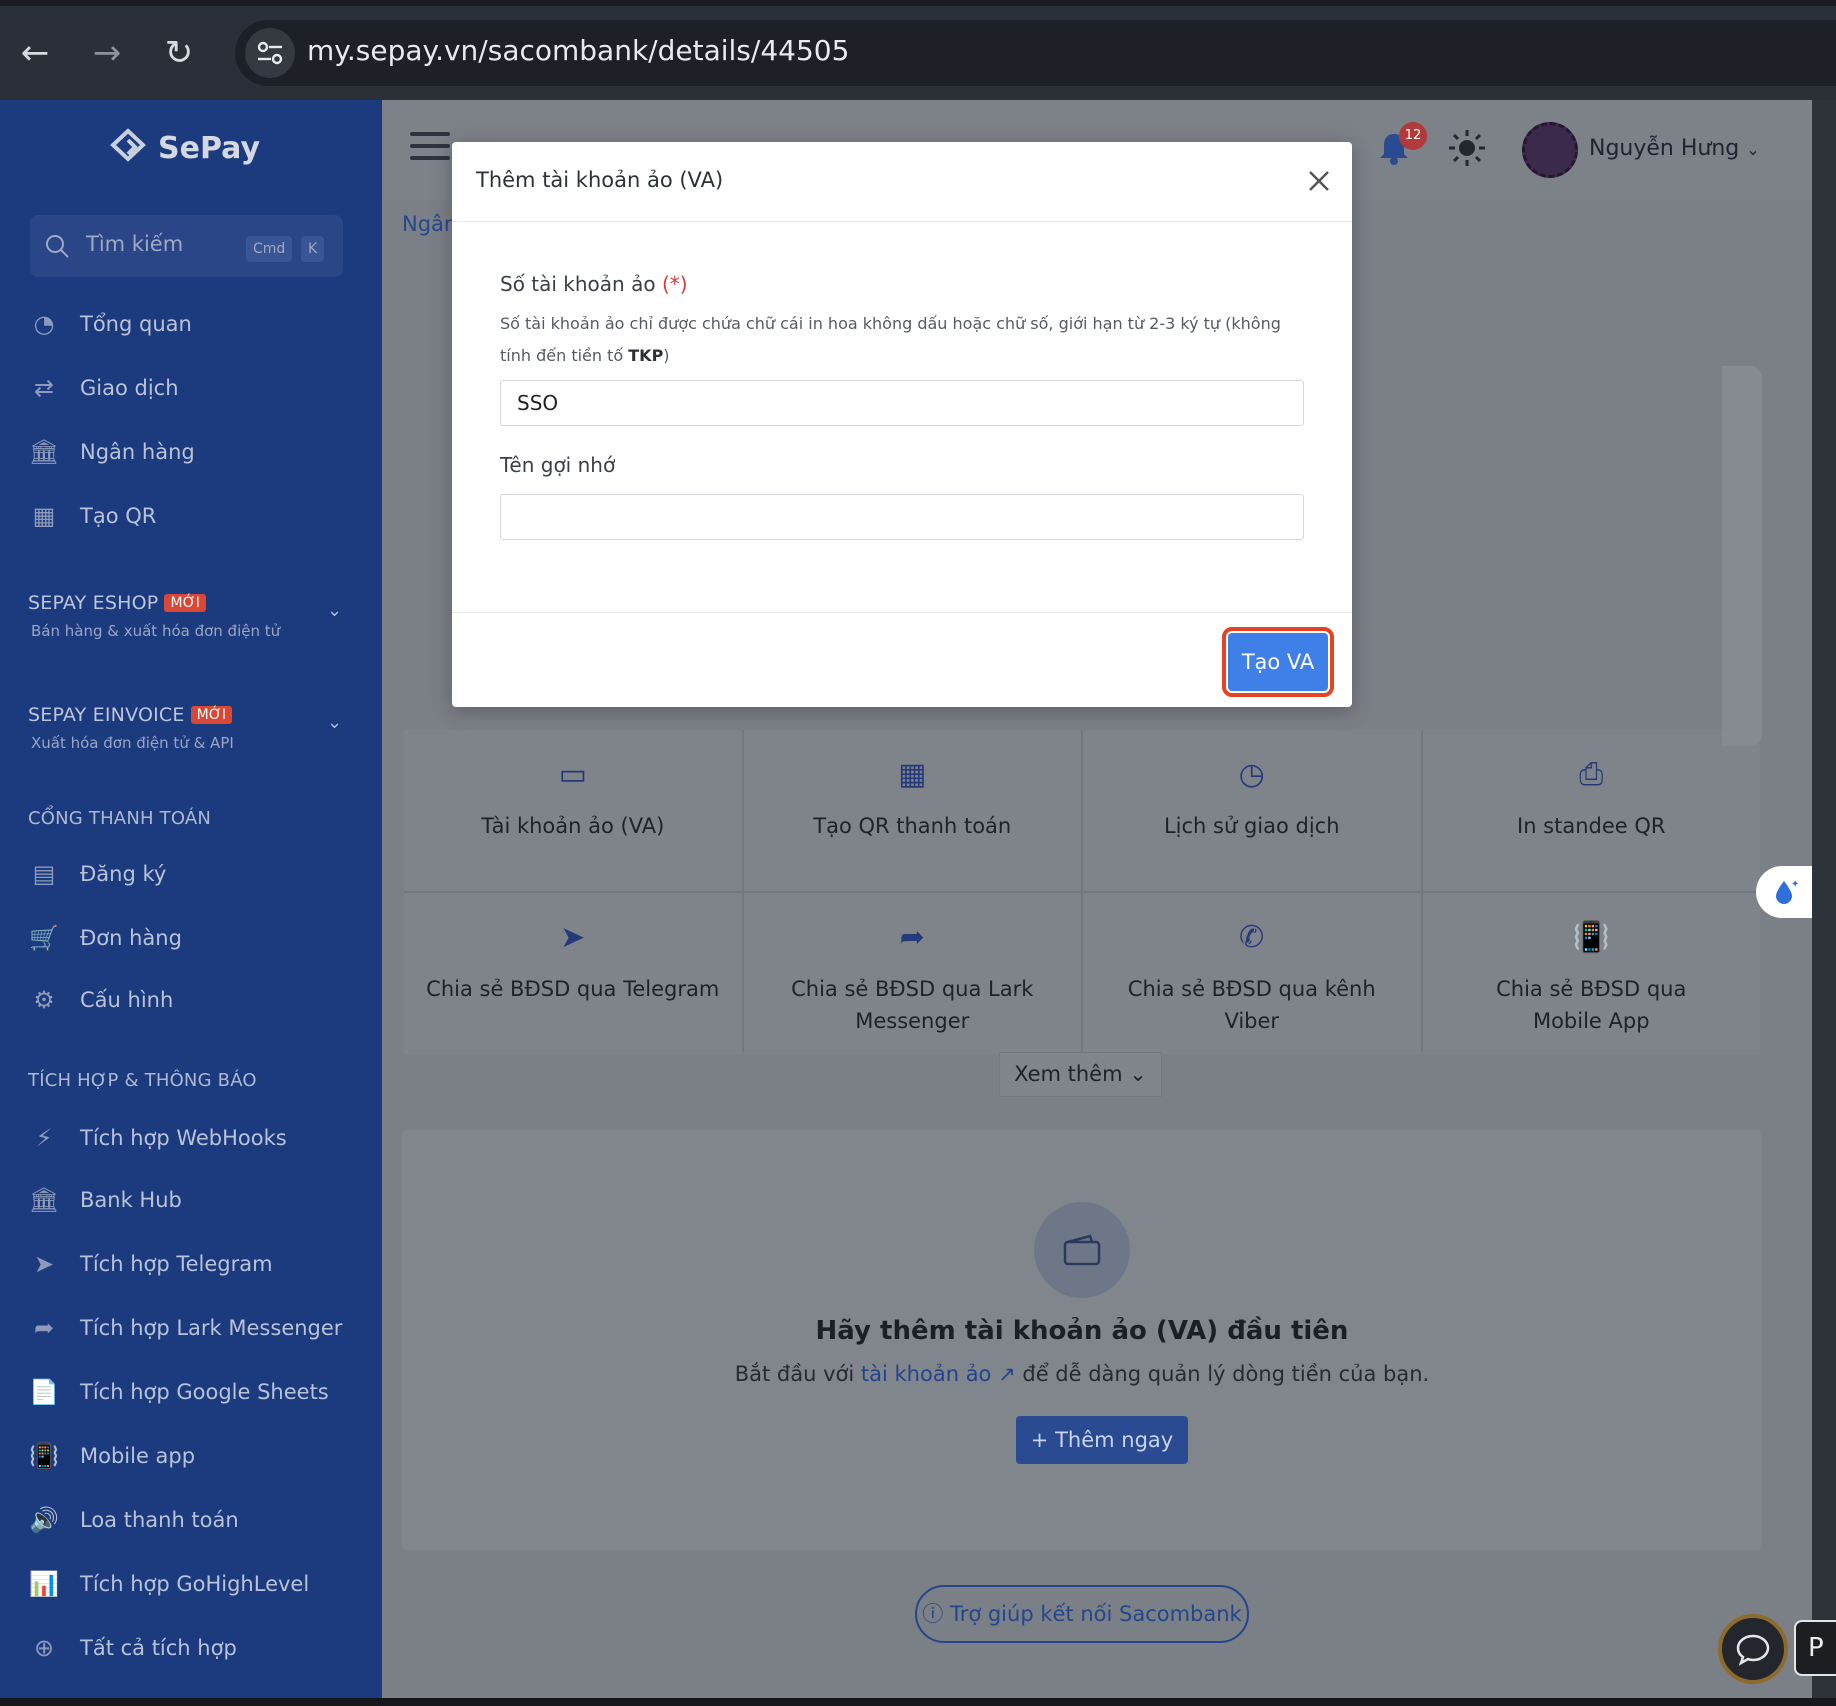  What do you see at coordinates (578, 50) in the screenshot?
I see `url-text: my.sepay.vn/sacombank/details/44505` at bounding box center [578, 50].